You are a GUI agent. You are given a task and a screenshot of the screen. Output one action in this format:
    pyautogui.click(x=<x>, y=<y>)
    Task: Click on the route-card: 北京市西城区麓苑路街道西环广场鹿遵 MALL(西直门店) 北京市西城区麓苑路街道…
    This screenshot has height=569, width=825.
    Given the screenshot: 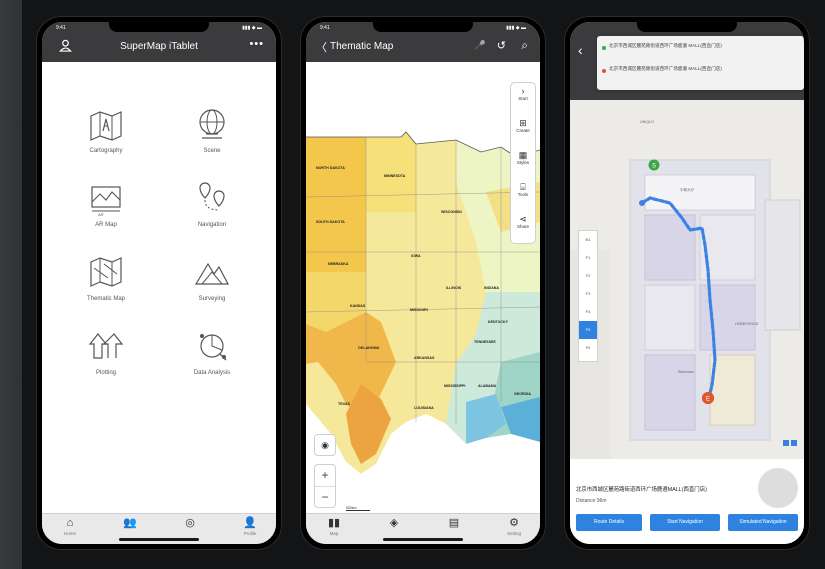 What is the action you would take?
    pyautogui.click(x=700, y=63)
    